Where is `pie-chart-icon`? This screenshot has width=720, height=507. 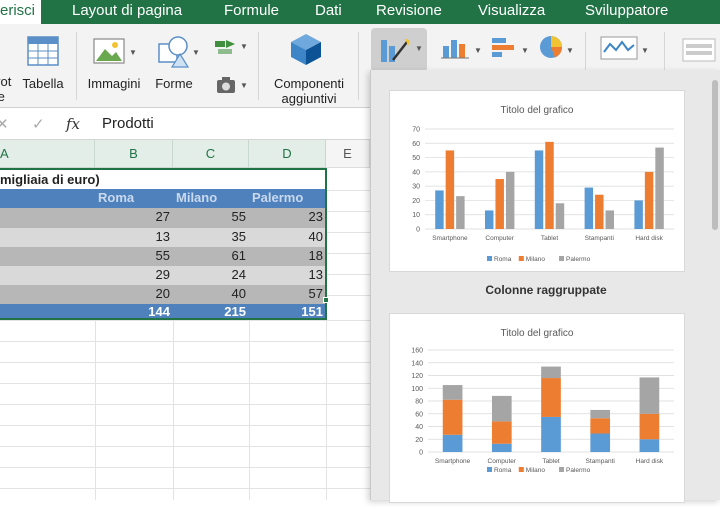
pie-chart-icon is located at coordinates (551, 47).